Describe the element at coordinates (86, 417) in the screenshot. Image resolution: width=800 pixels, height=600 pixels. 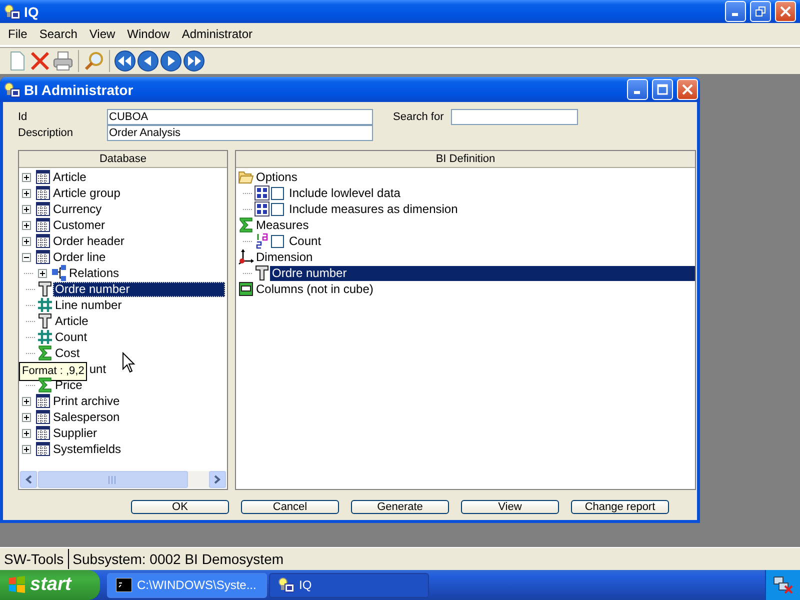
I see `tree-item: Salesperson` at that location.